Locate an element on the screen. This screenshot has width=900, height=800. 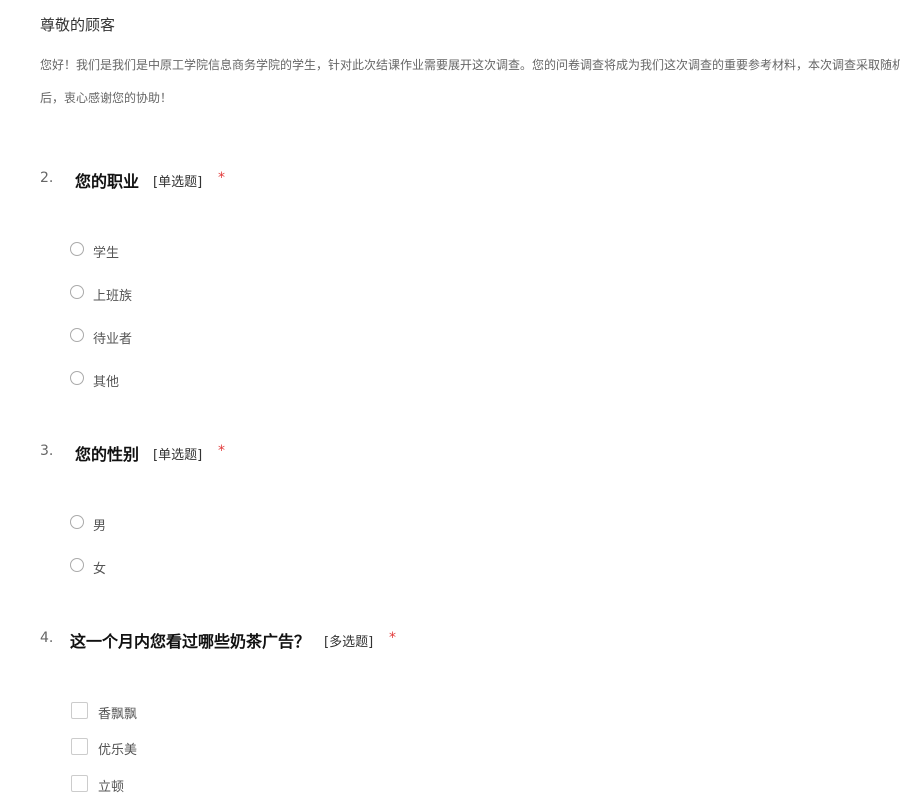
option-label: 待业者 is located at coordinates (113, 339).